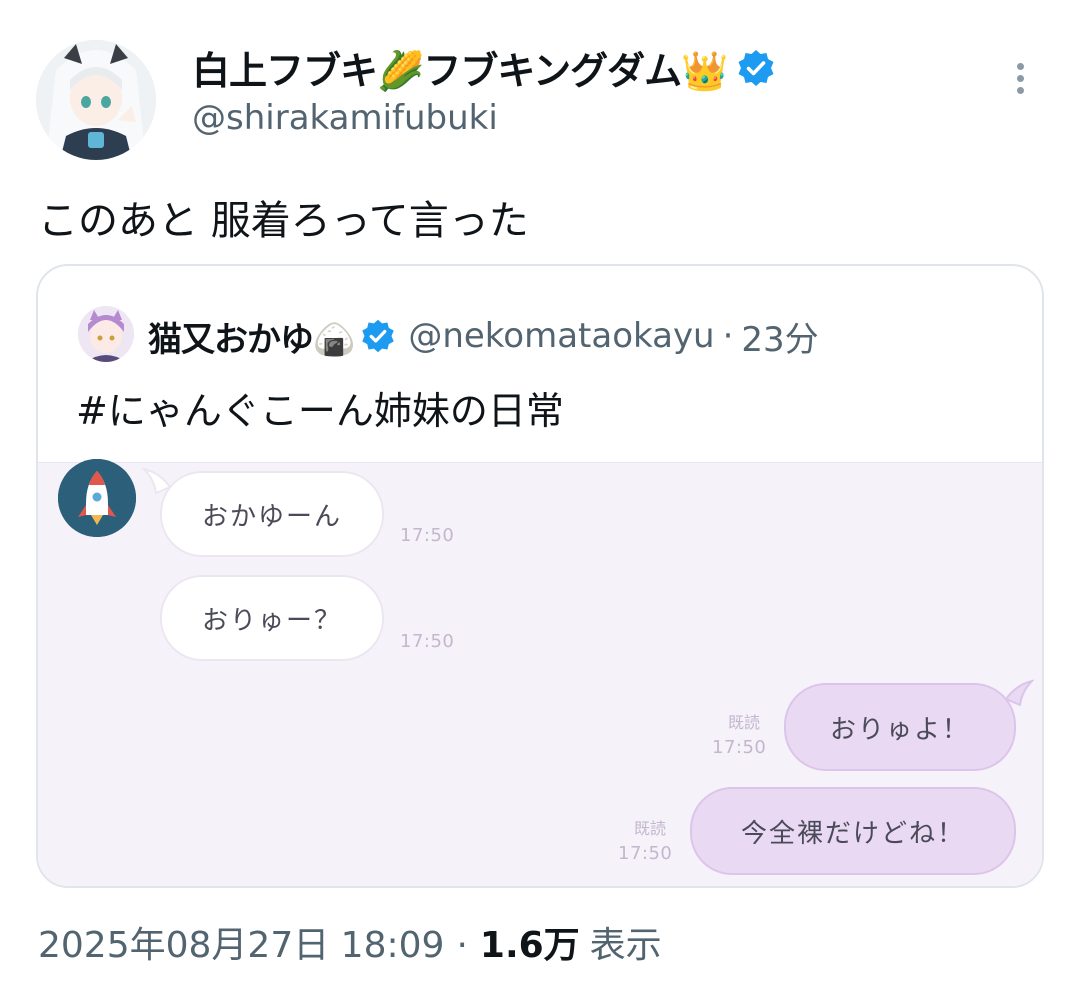 The image size is (1080, 986). Describe the element at coordinates (1019, 694) in the screenshot. I see `bubble-tail` at that location.